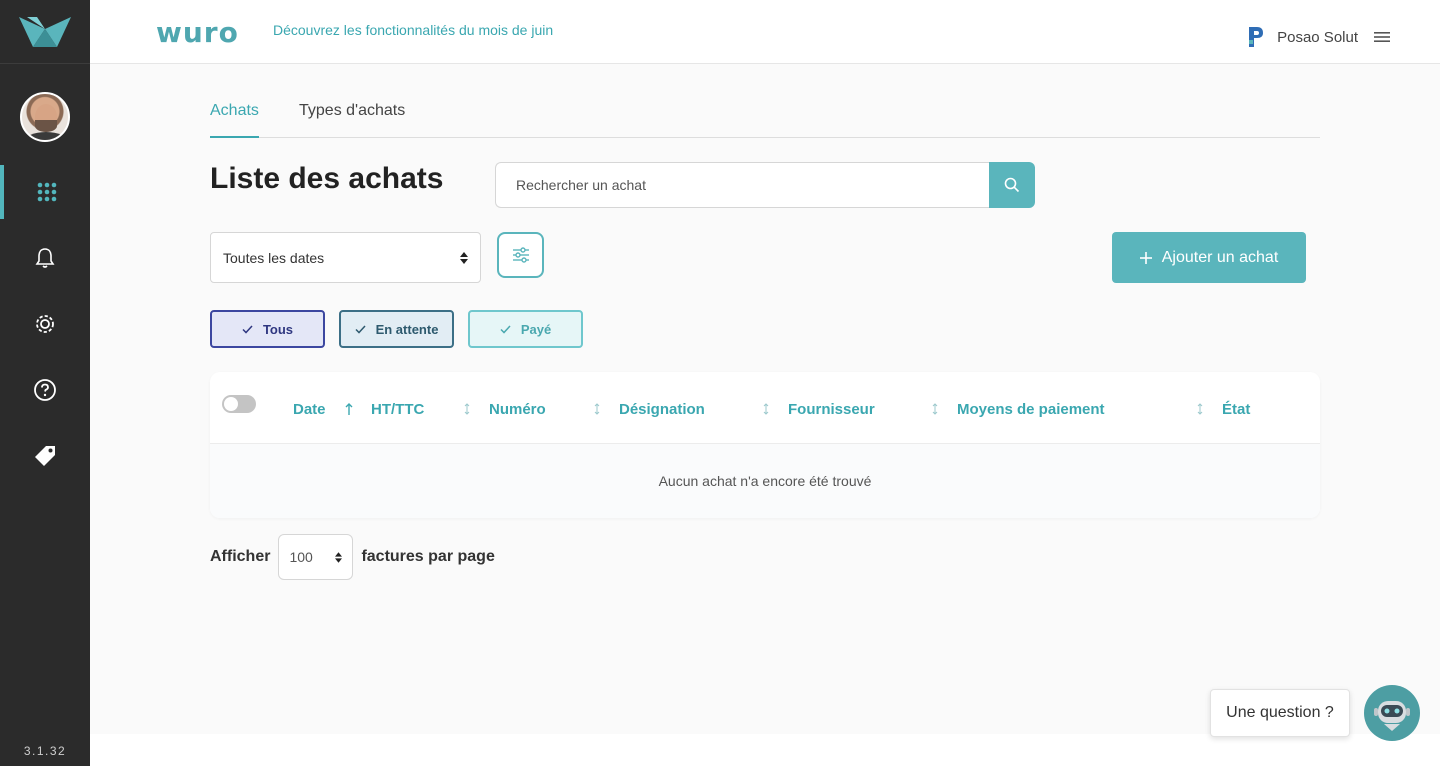  I want to click on bell-icon, so click(45, 258).